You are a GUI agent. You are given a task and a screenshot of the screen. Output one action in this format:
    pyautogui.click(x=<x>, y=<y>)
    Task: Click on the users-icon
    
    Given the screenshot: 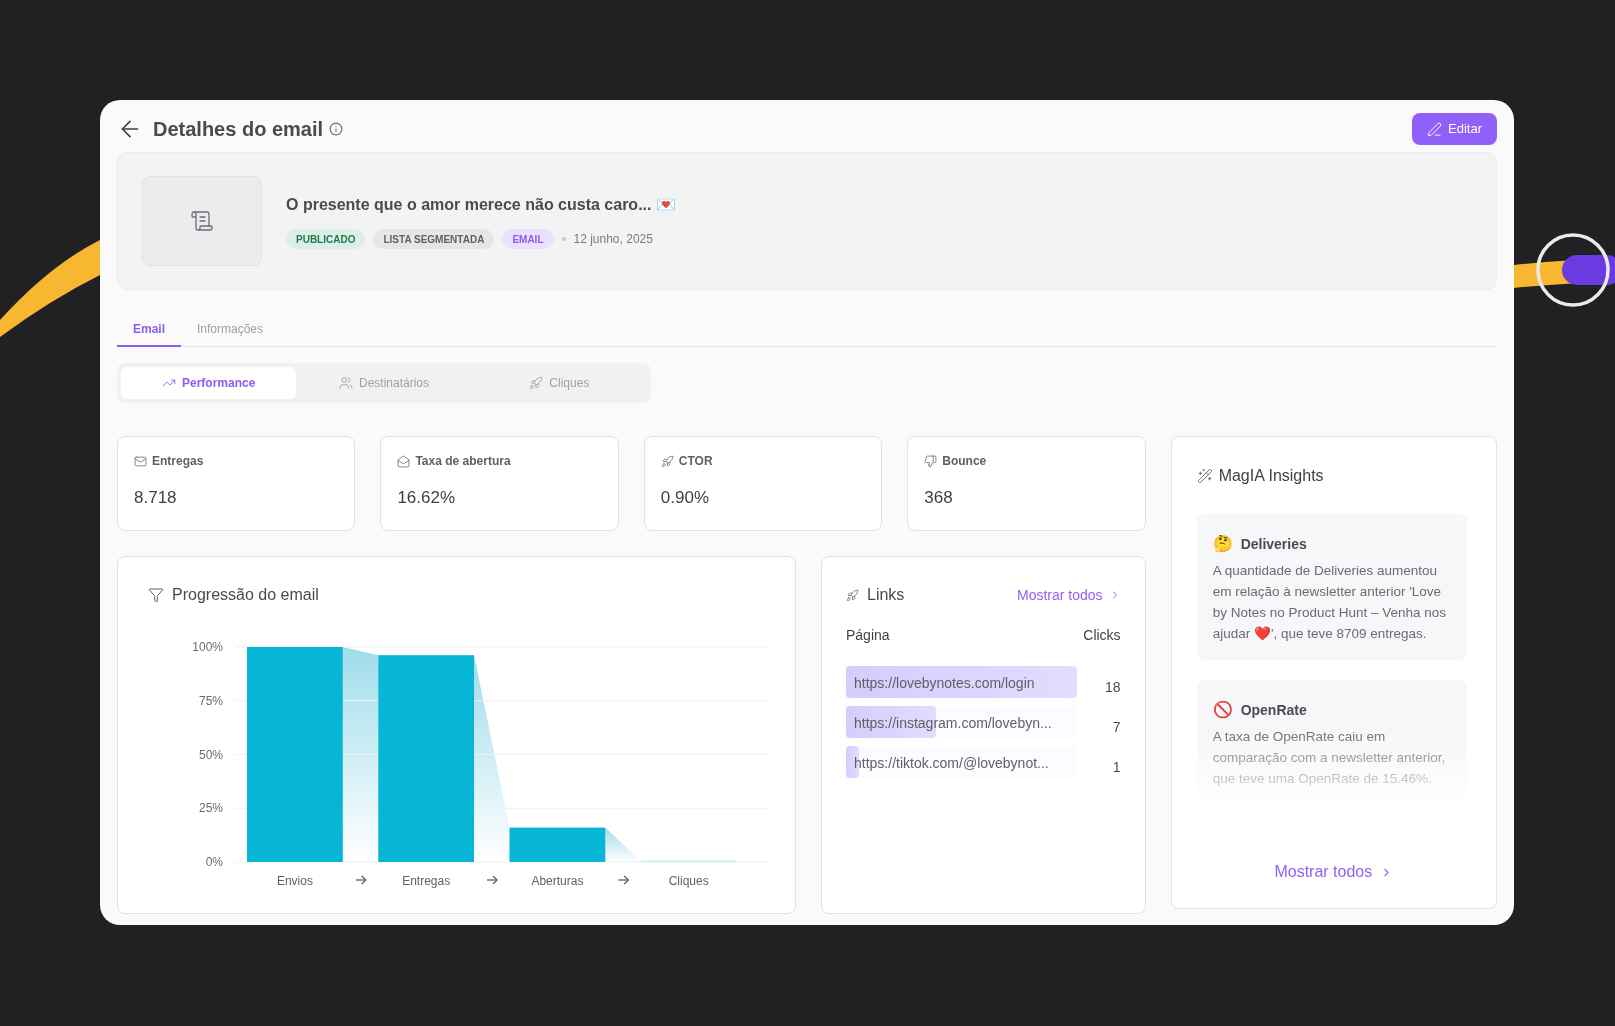 What is the action you would take?
    pyautogui.click(x=345, y=383)
    